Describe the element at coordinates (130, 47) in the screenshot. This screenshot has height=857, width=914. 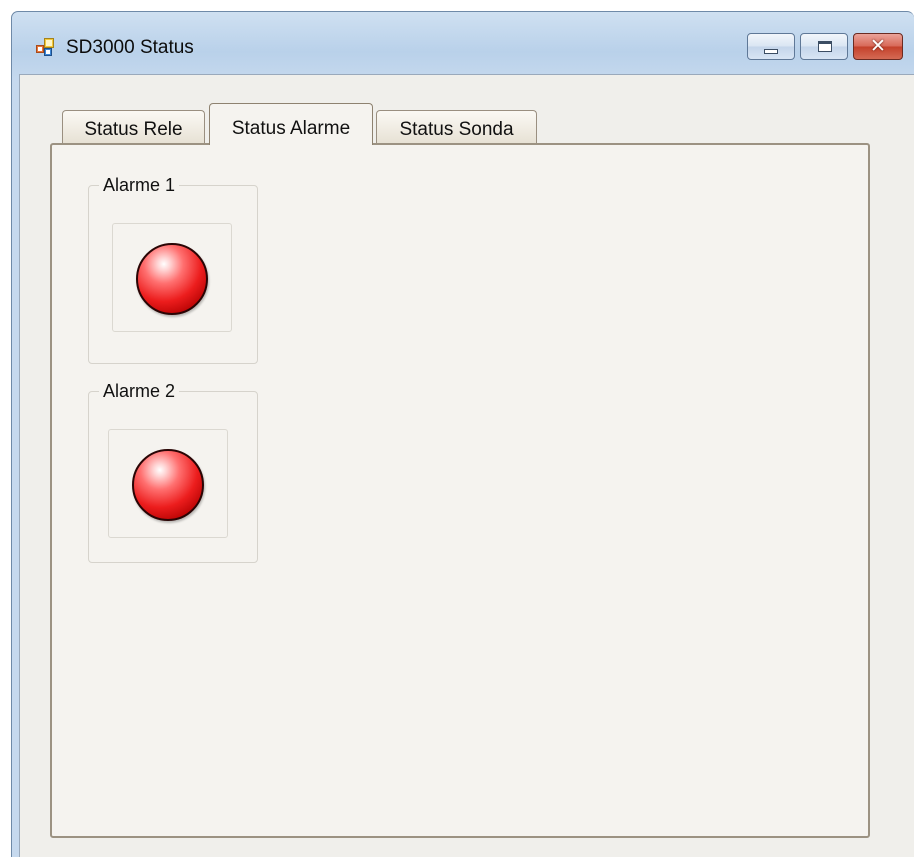
I see `window-title: SD3000 Status` at that location.